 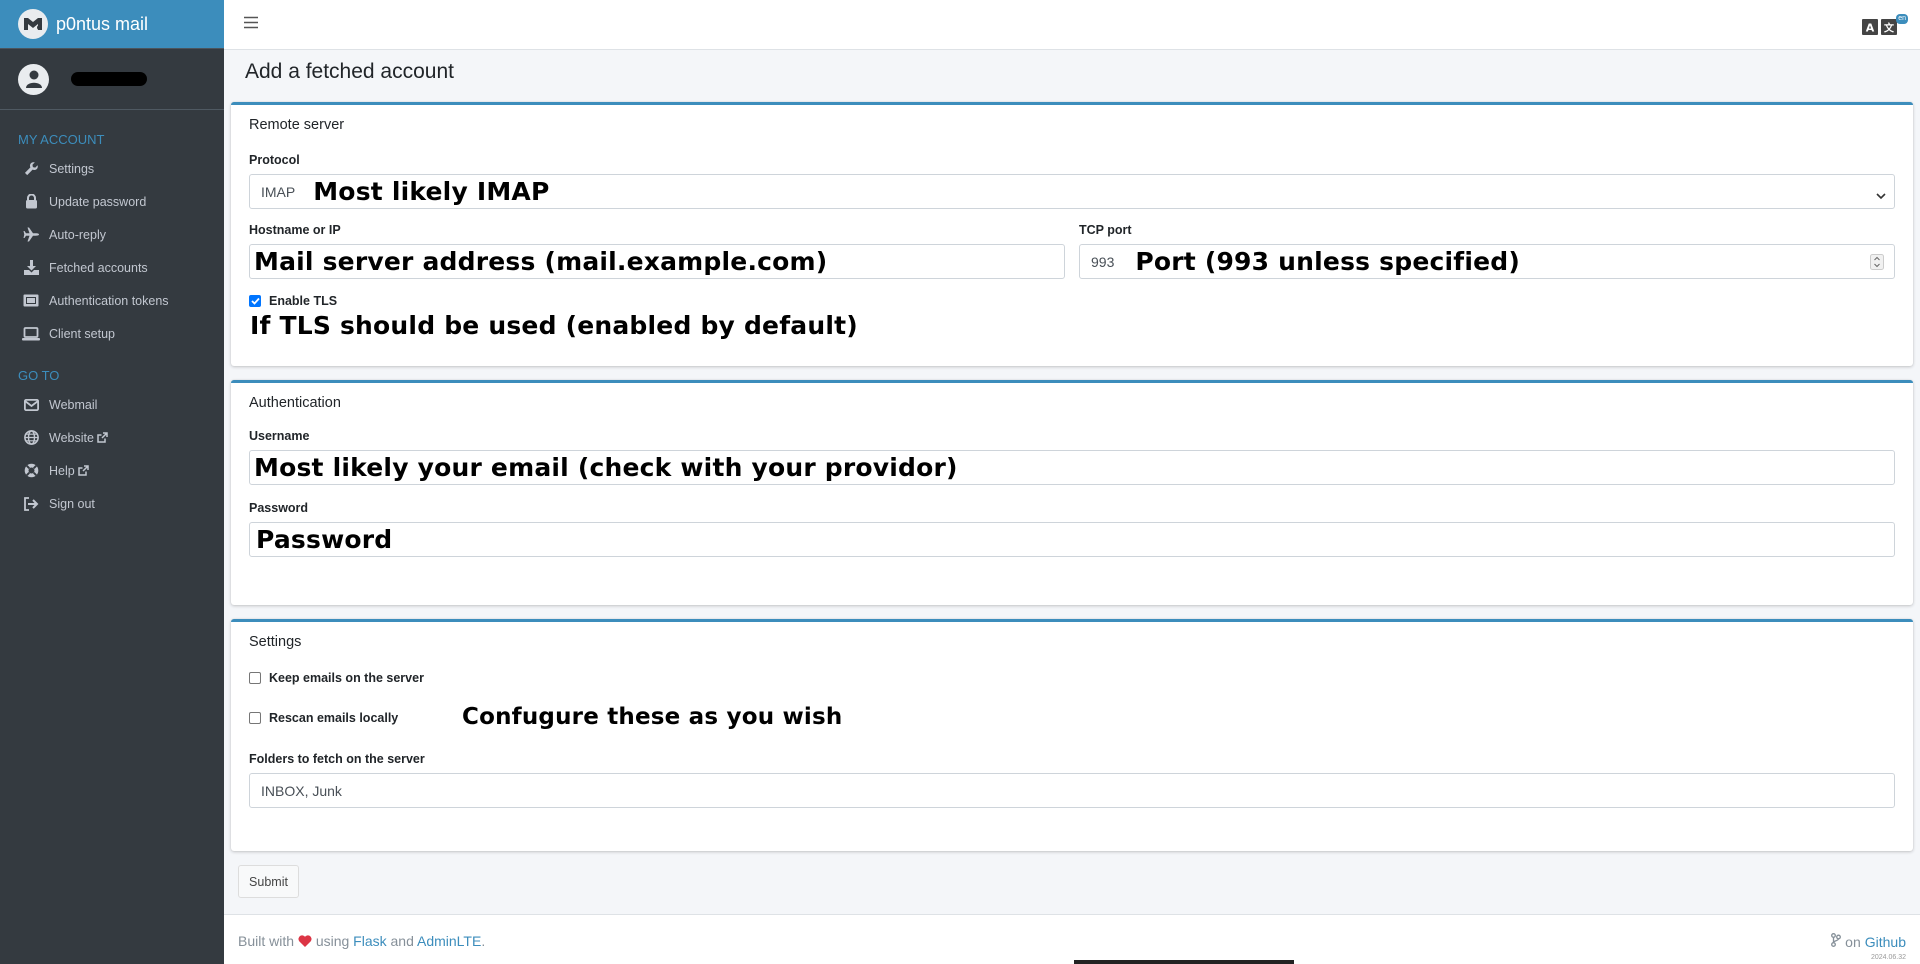 I want to click on language-switch-icon: A文, so click(x=1880, y=27).